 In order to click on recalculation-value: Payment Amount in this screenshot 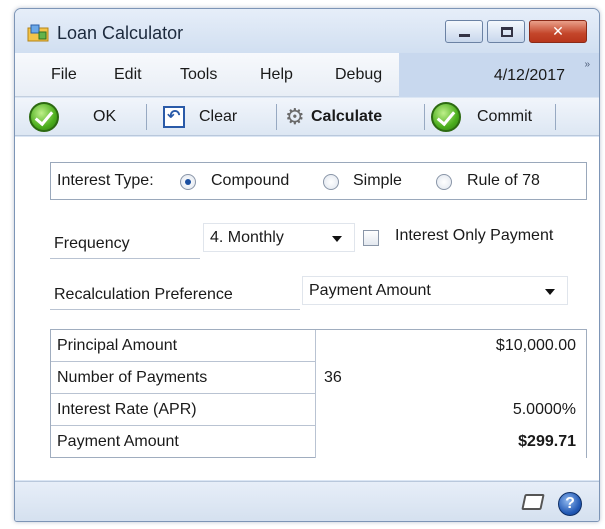, I will do `click(370, 290)`.